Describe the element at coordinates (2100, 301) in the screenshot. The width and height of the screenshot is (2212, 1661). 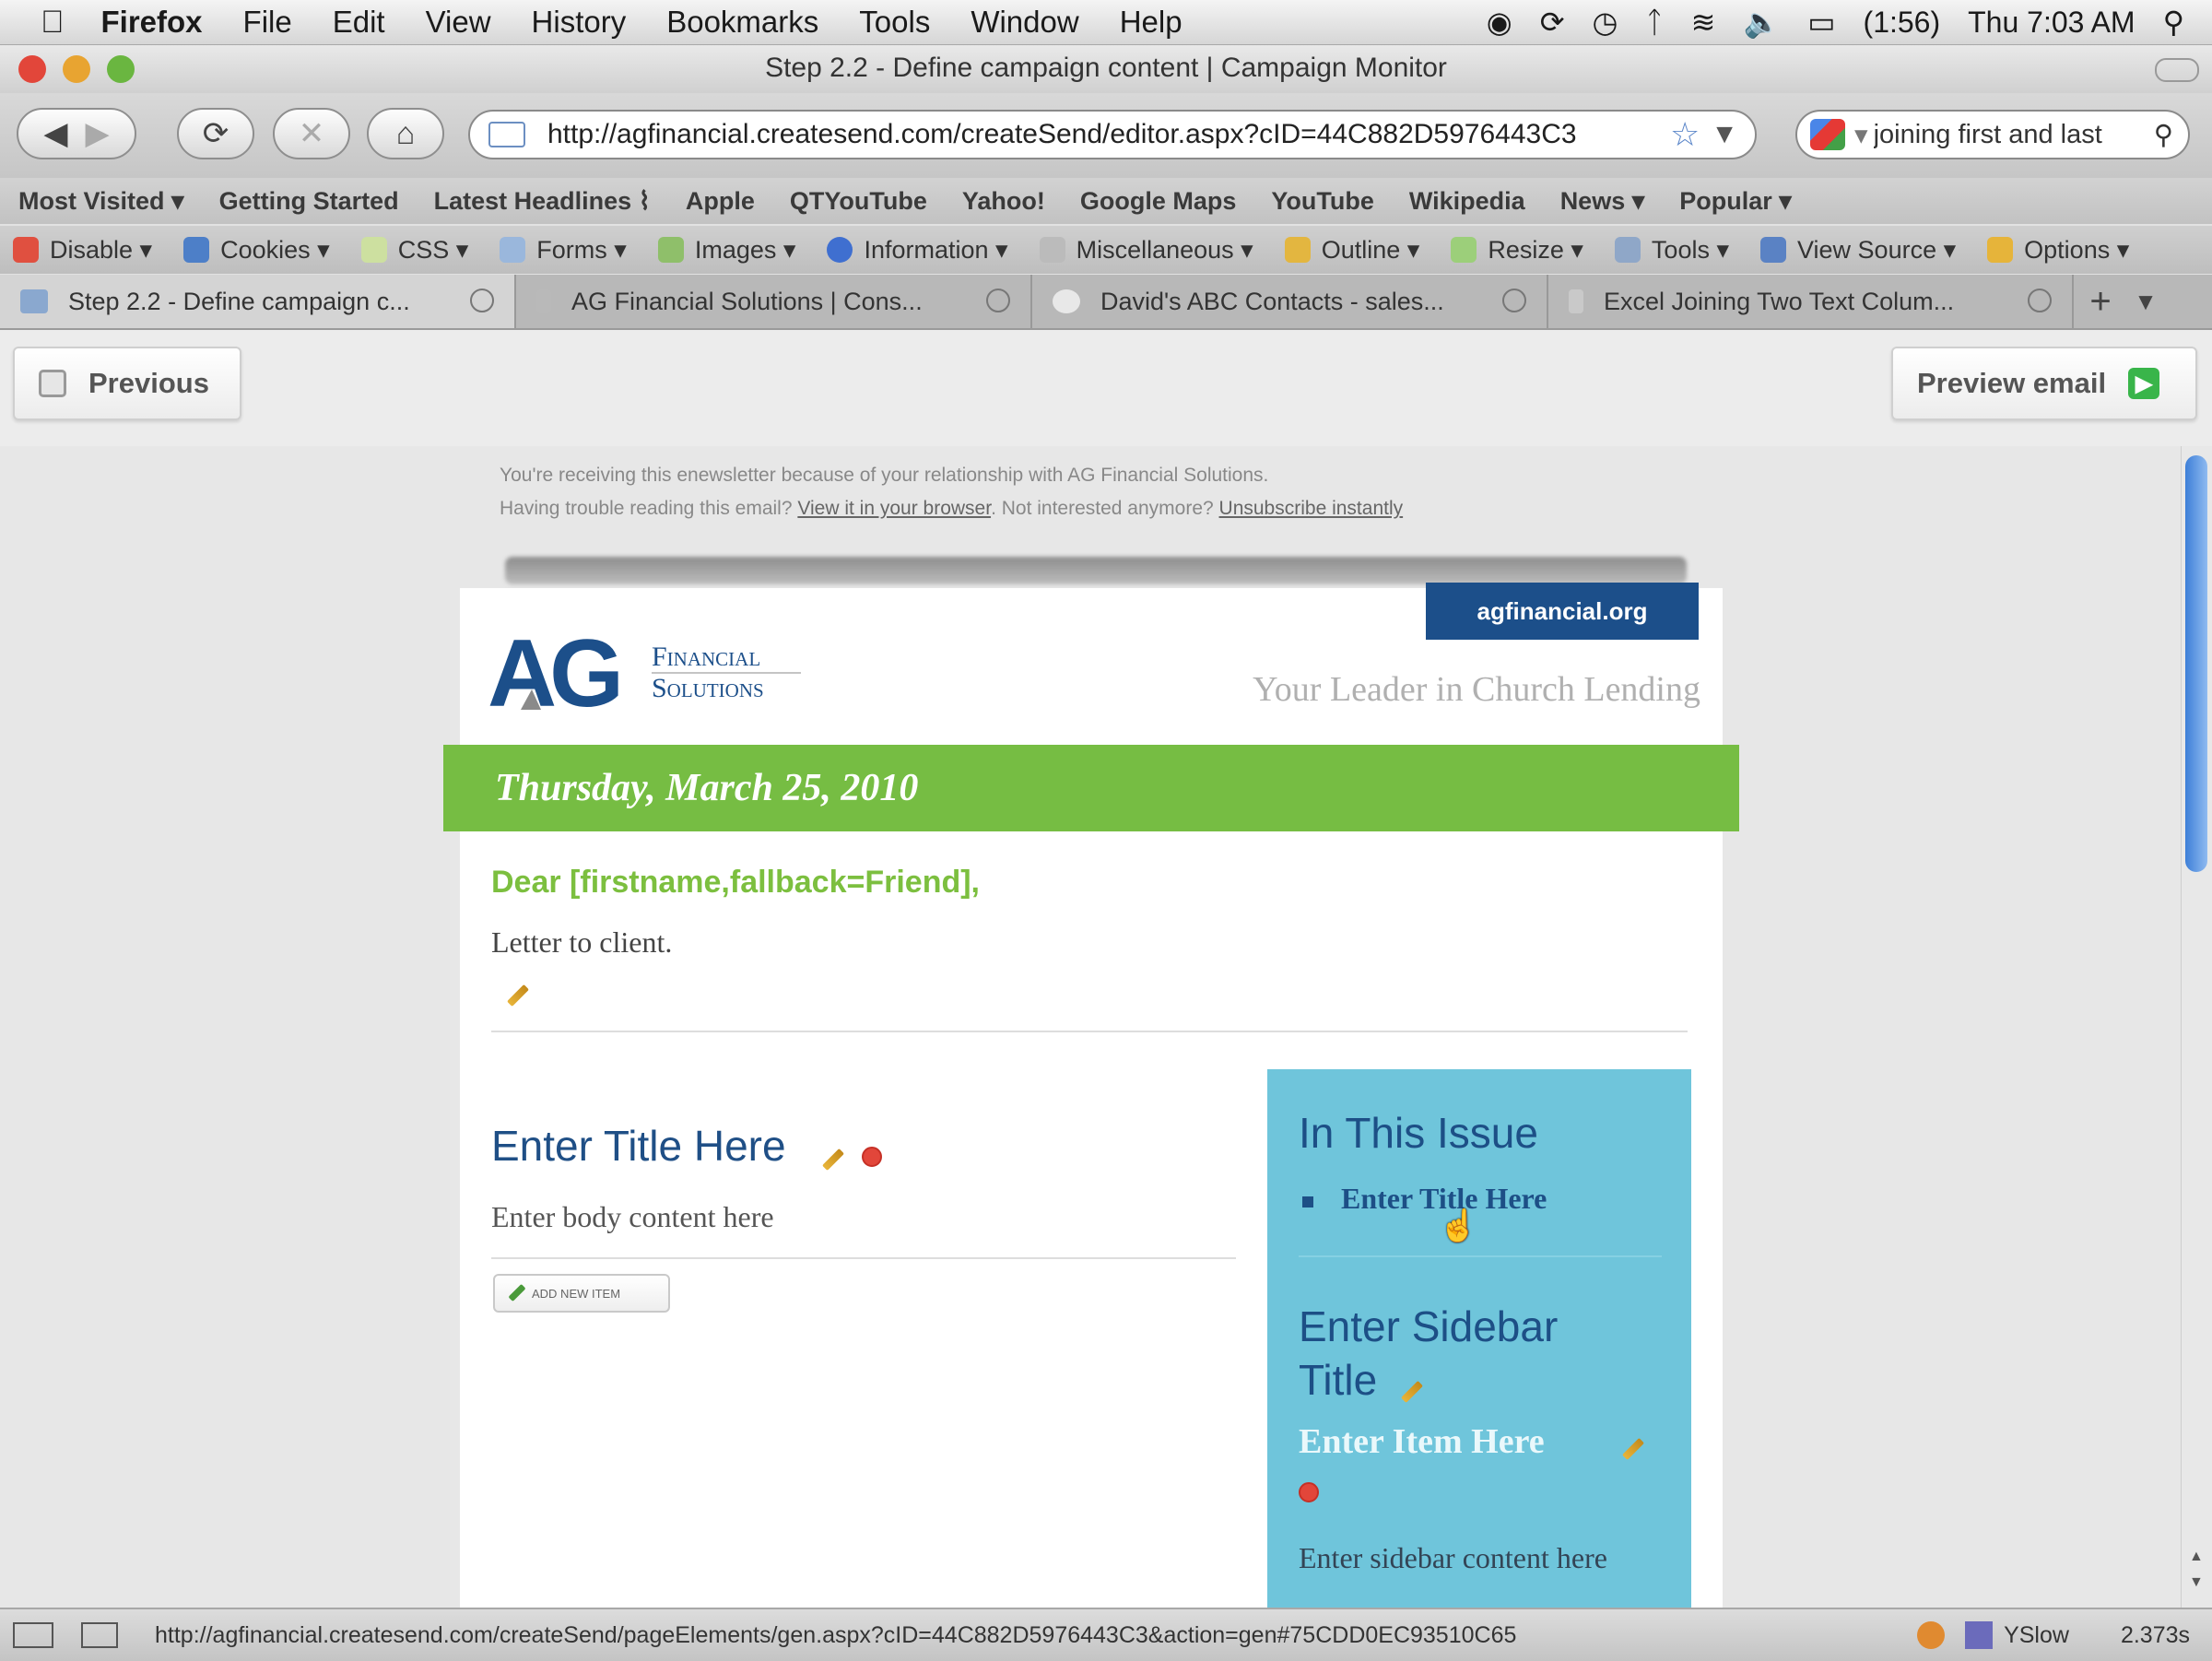
I see `new-tab-plus-icon: +` at that location.